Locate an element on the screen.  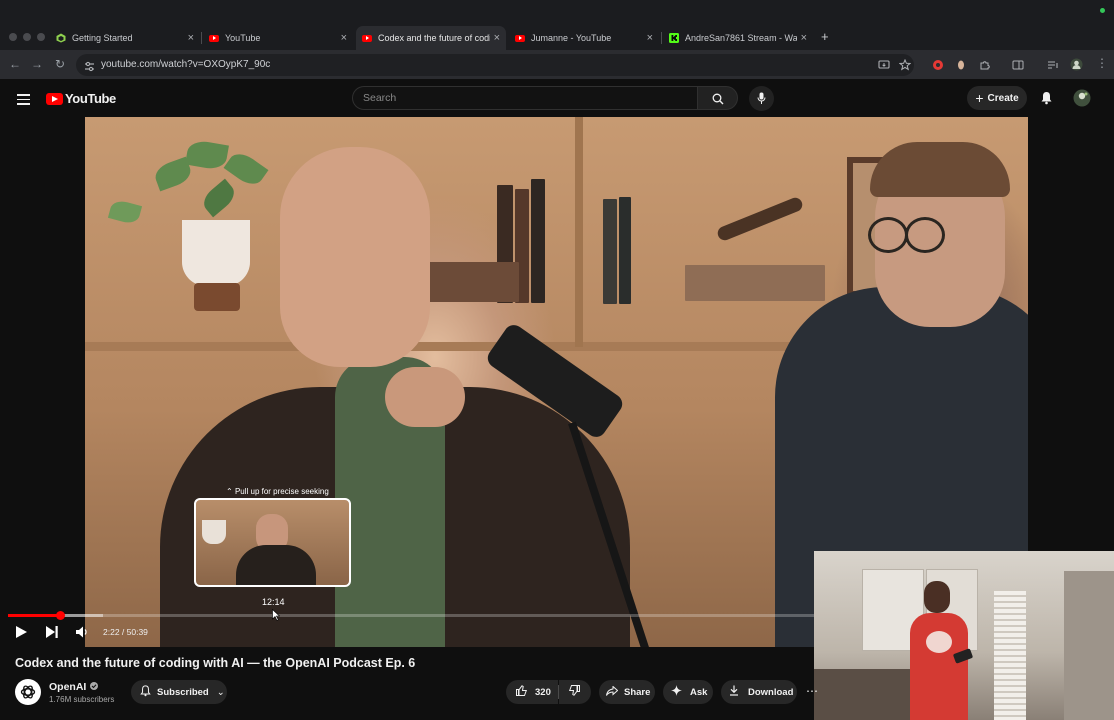
kitchen-wall is located at coordinates (1089, 645).